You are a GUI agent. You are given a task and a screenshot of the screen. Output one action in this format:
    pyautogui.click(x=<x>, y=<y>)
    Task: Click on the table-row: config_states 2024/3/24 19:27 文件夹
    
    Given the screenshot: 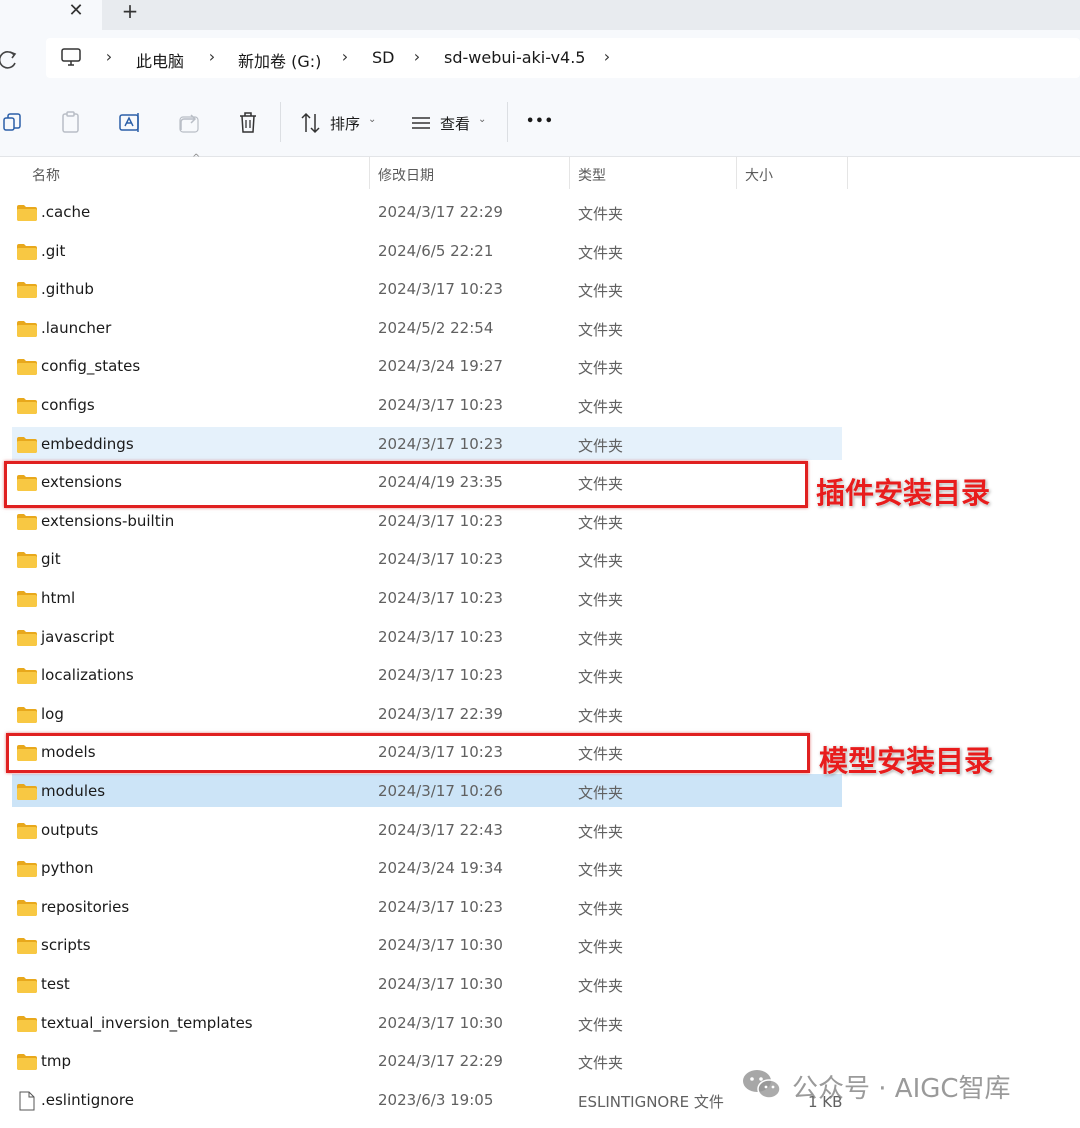 What is the action you would take?
    pyautogui.click(x=427, y=365)
    